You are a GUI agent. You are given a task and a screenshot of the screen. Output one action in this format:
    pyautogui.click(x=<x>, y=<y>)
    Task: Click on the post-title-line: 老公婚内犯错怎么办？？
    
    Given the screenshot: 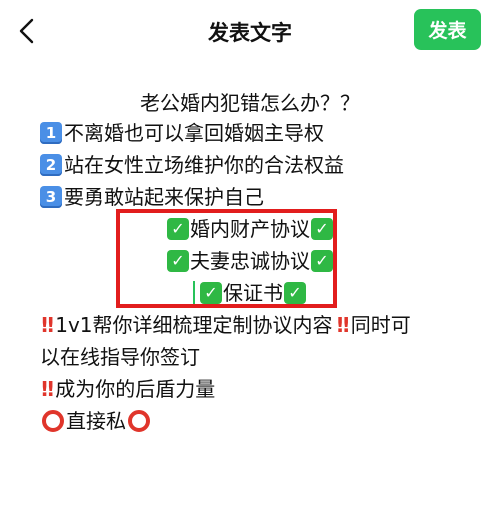 What is the action you would take?
    pyautogui.click(x=250, y=103)
    